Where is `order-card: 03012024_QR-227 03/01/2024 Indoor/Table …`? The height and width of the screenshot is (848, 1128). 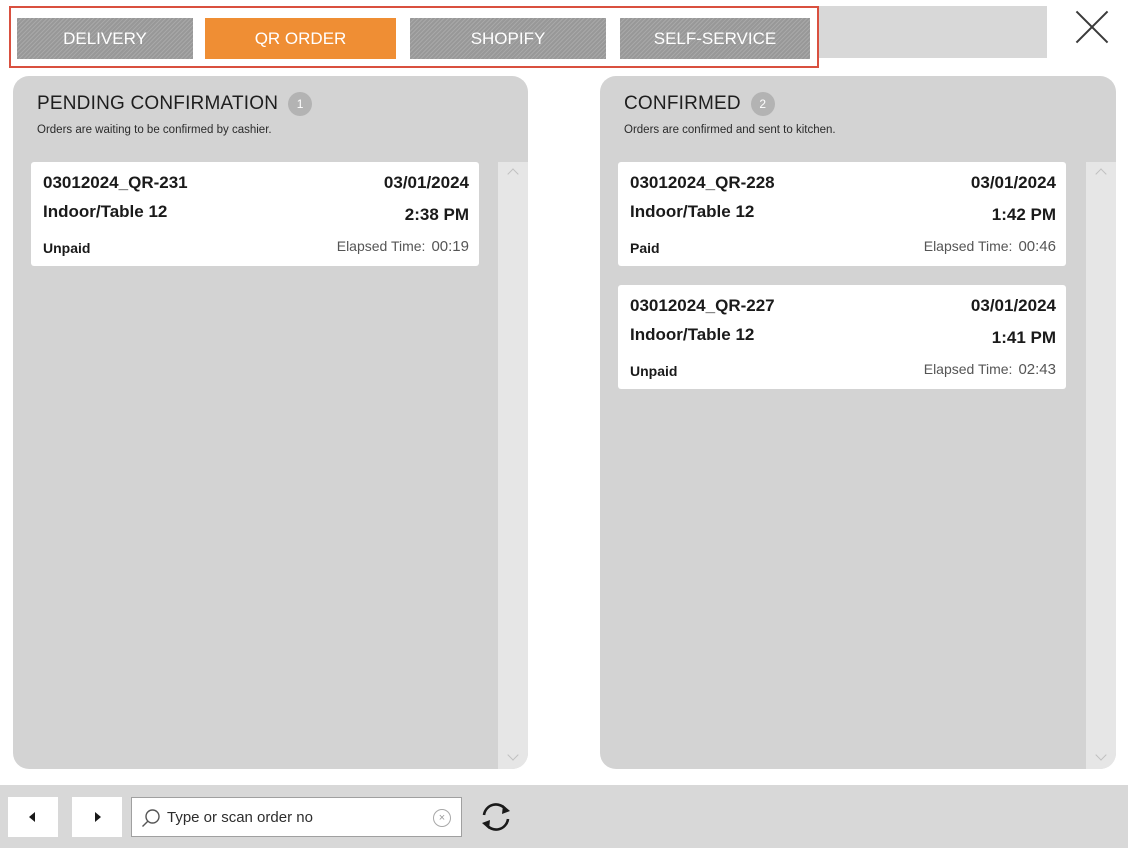
order-card: 03012024_QR-227 03/01/2024 Indoor/Table … is located at coordinates (842, 337).